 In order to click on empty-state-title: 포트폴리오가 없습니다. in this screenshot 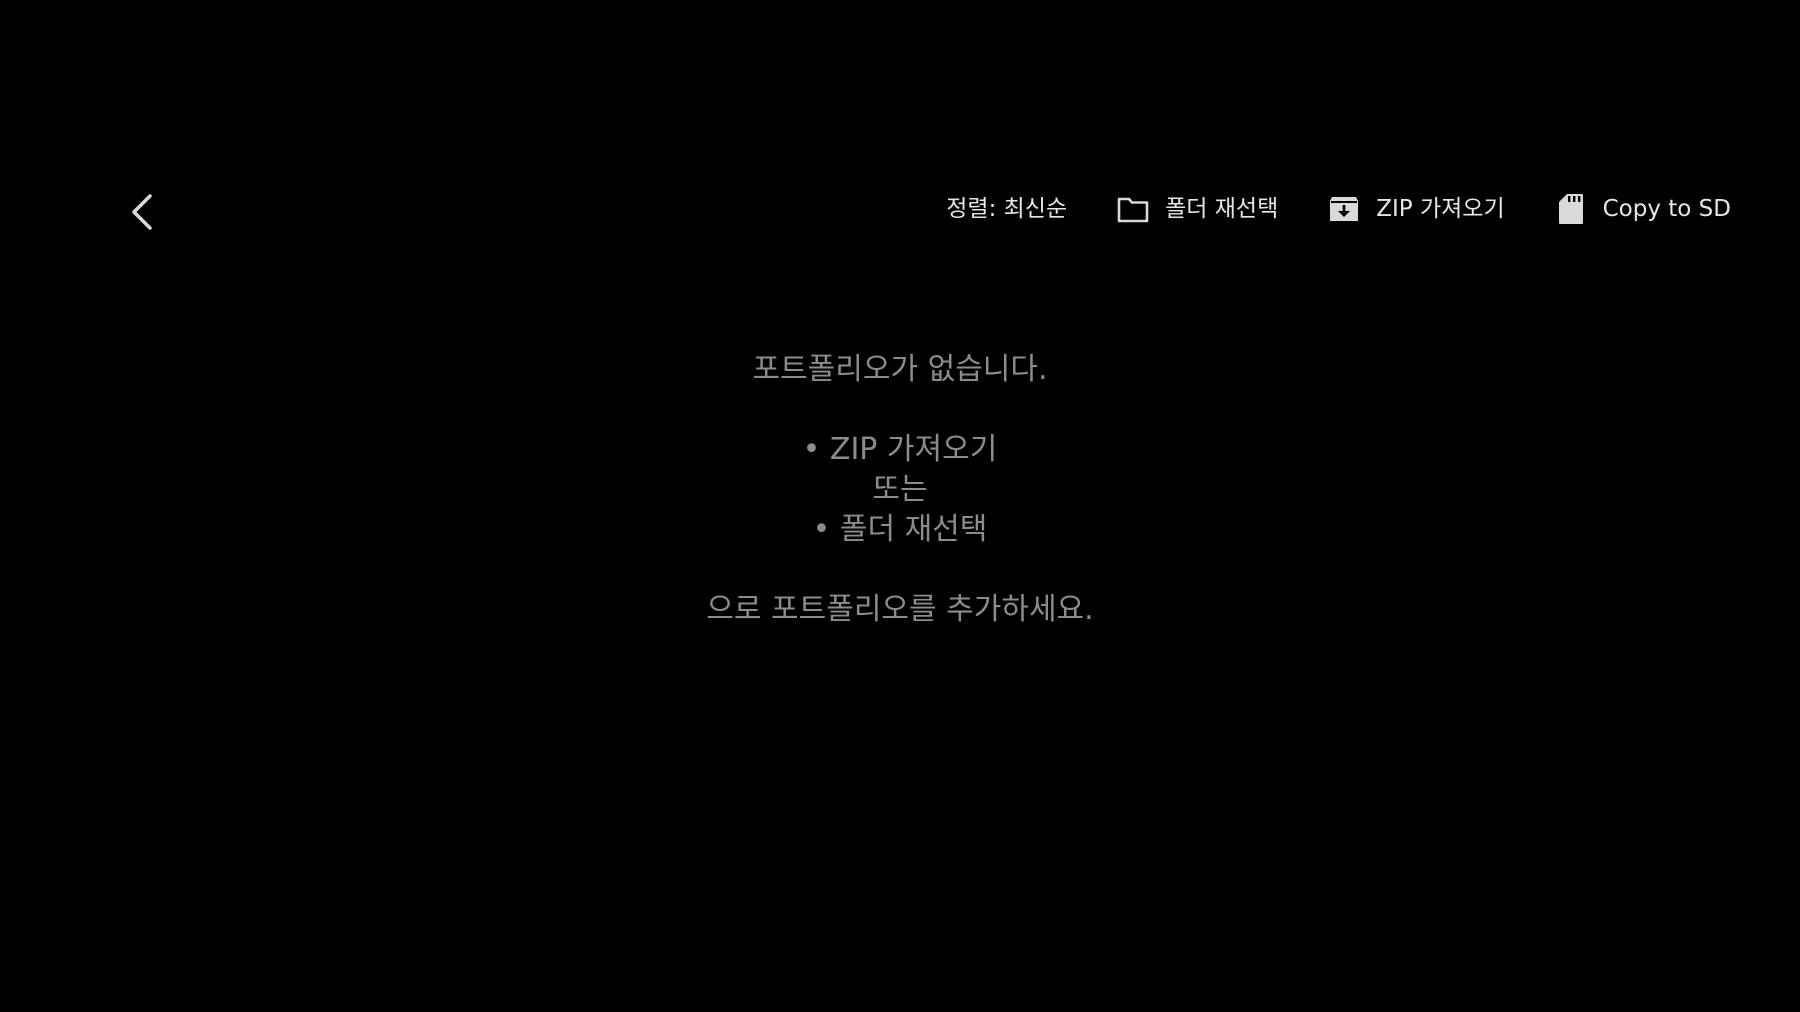, I will do `click(900, 369)`.